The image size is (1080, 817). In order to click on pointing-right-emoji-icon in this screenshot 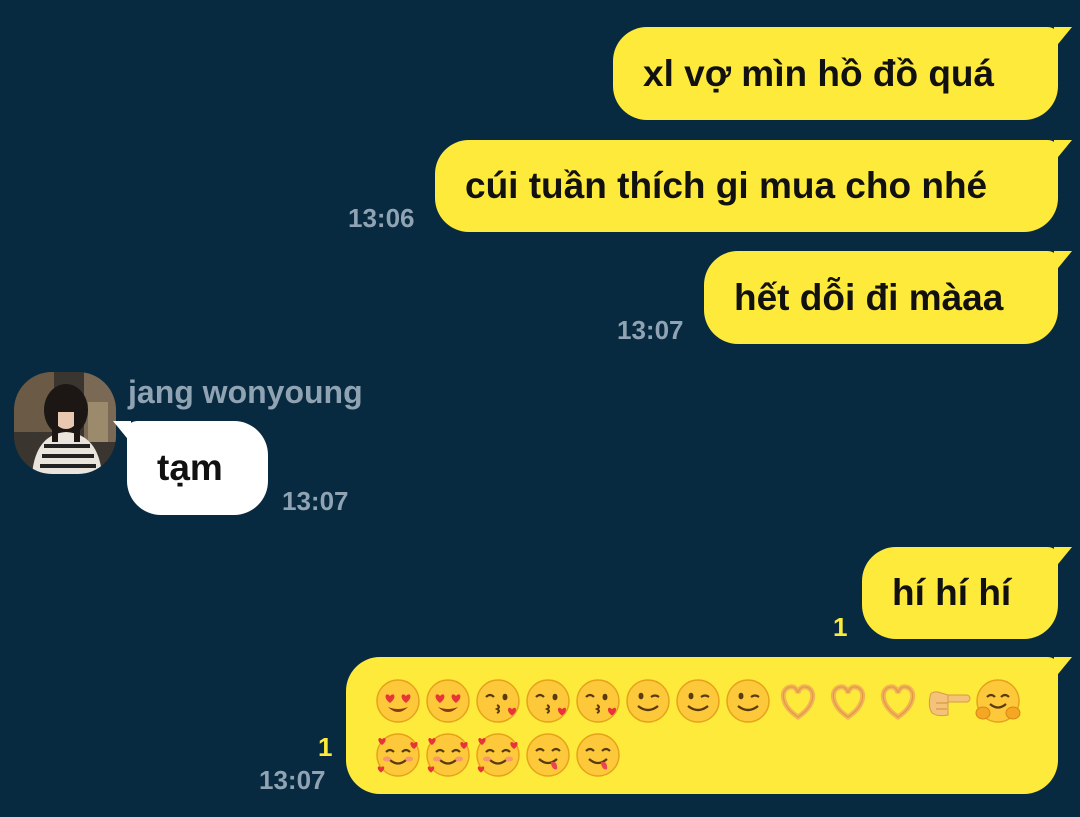, I will do `click(949, 704)`.